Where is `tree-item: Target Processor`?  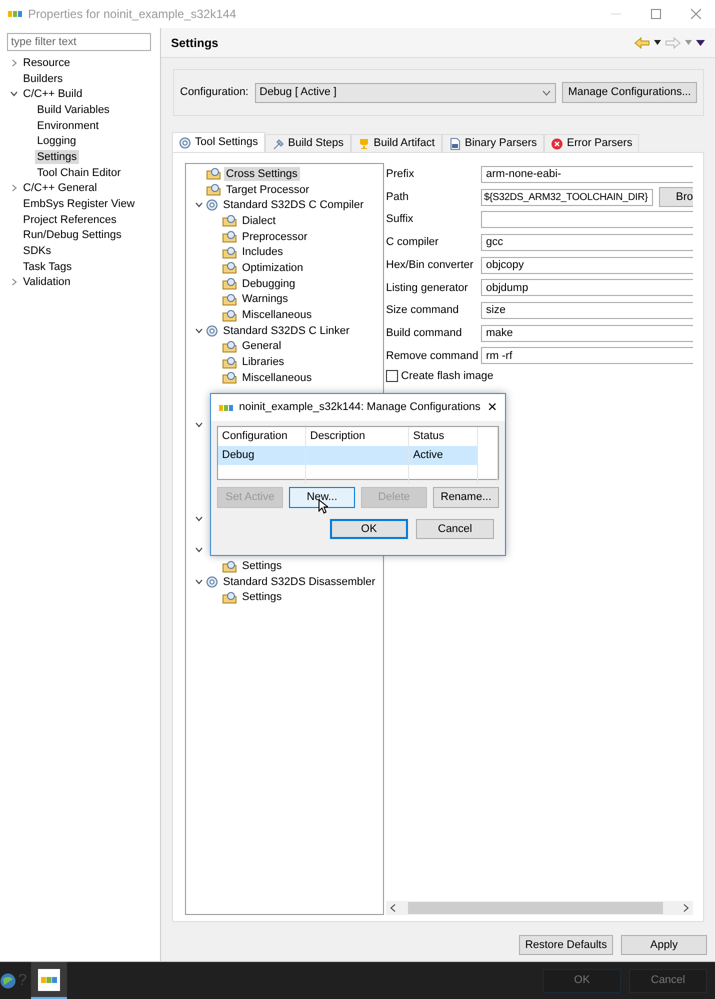
tree-item: Target Processor is located at coordinates (268, 189).